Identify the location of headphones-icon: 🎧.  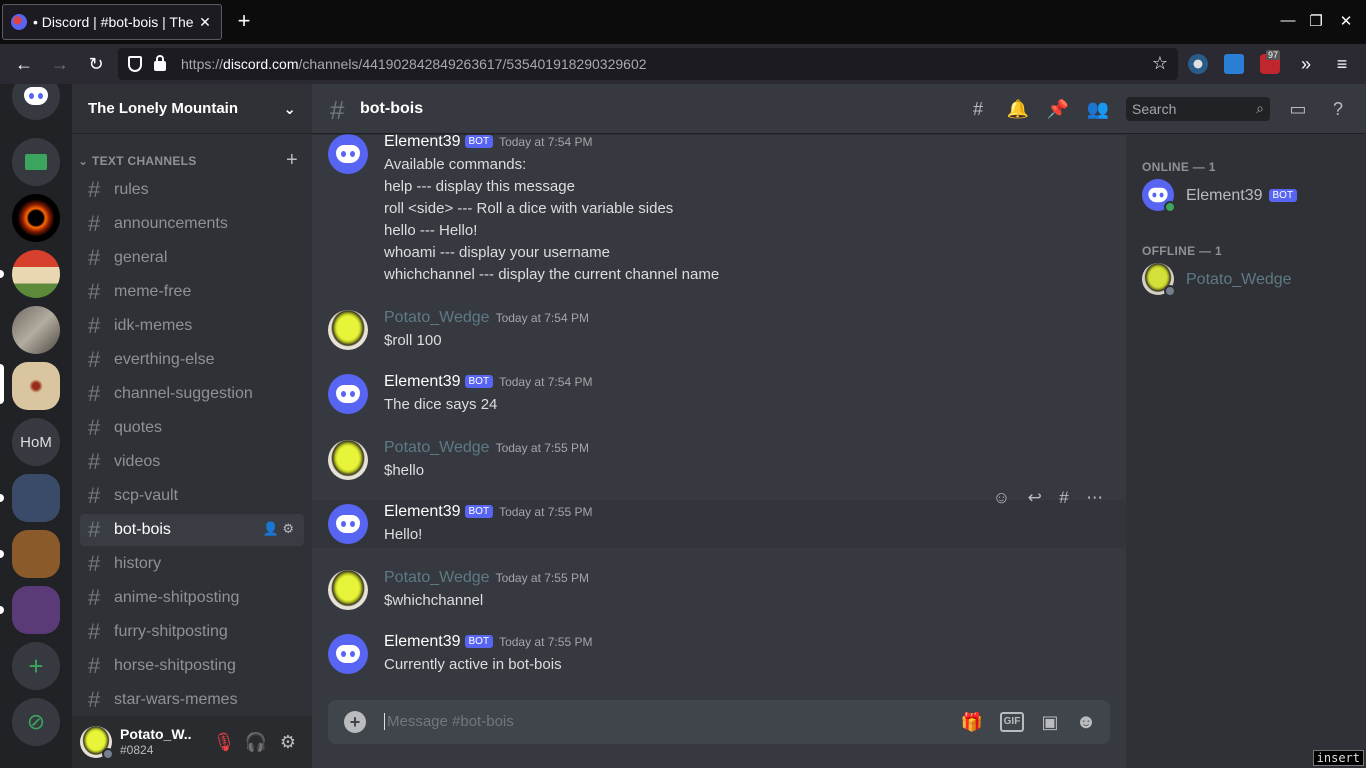
(256, 742).